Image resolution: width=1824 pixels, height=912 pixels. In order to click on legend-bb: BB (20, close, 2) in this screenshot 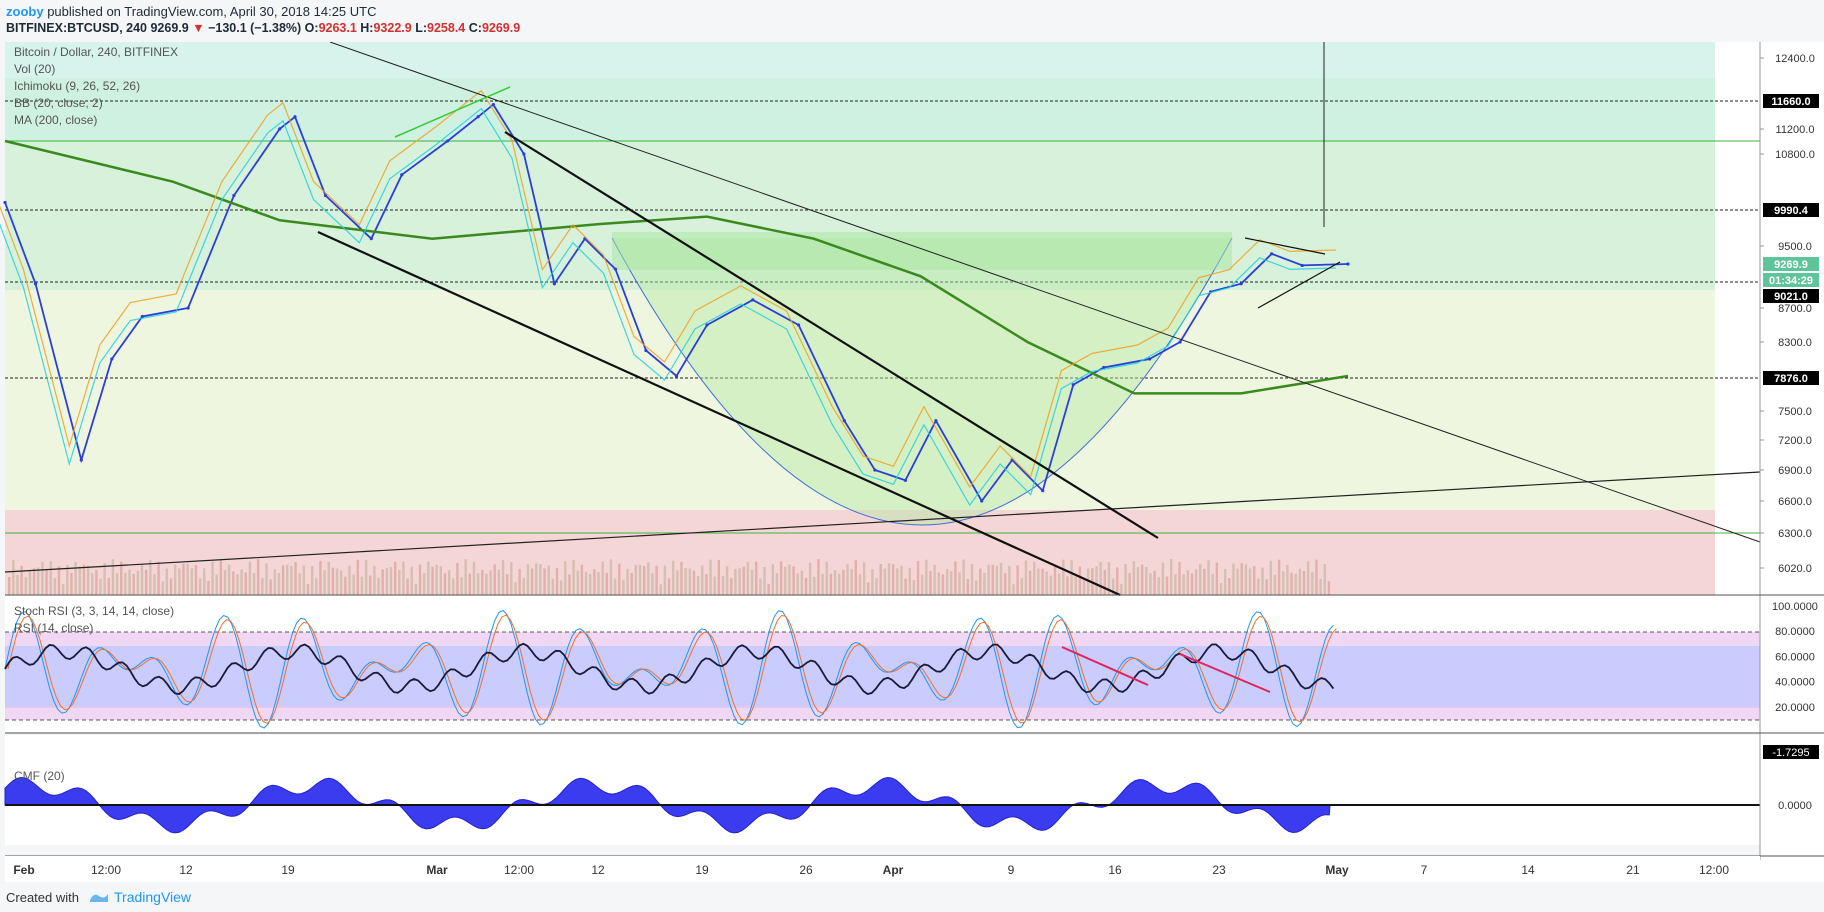, I will do `click(58, 103)`.